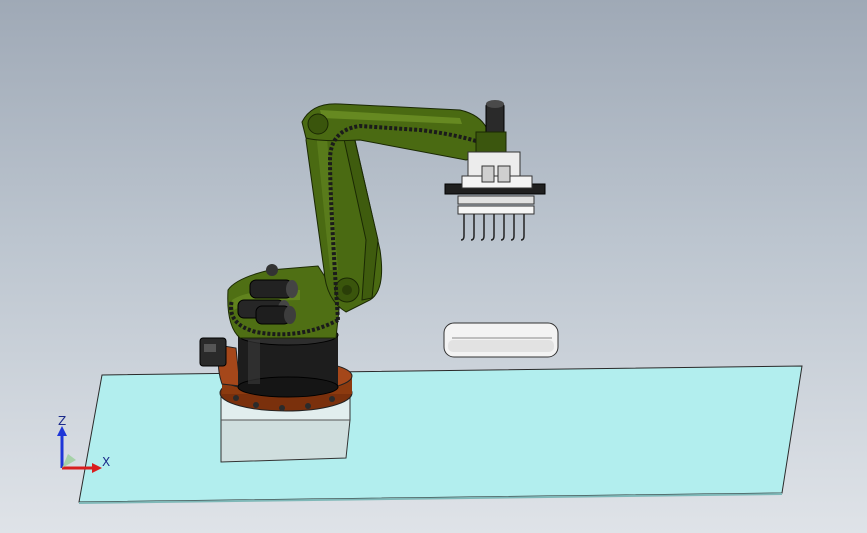 The image size is (867, 533). What do you see at coordinates (85, 445) in the screenshot?
I see `axis-triad: Z X` at bounding box center [85, 445].